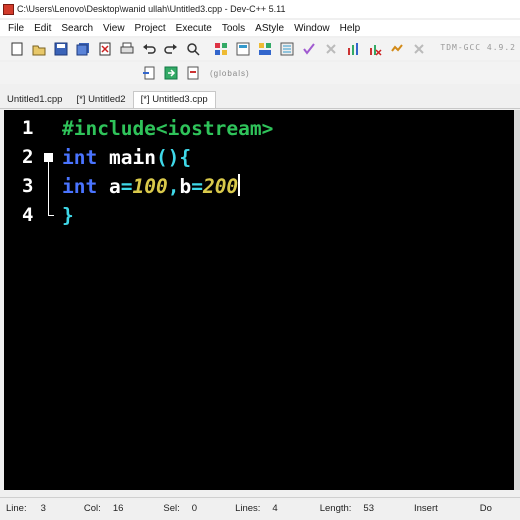  I want to click on code-token: ,, so click(173, 186).